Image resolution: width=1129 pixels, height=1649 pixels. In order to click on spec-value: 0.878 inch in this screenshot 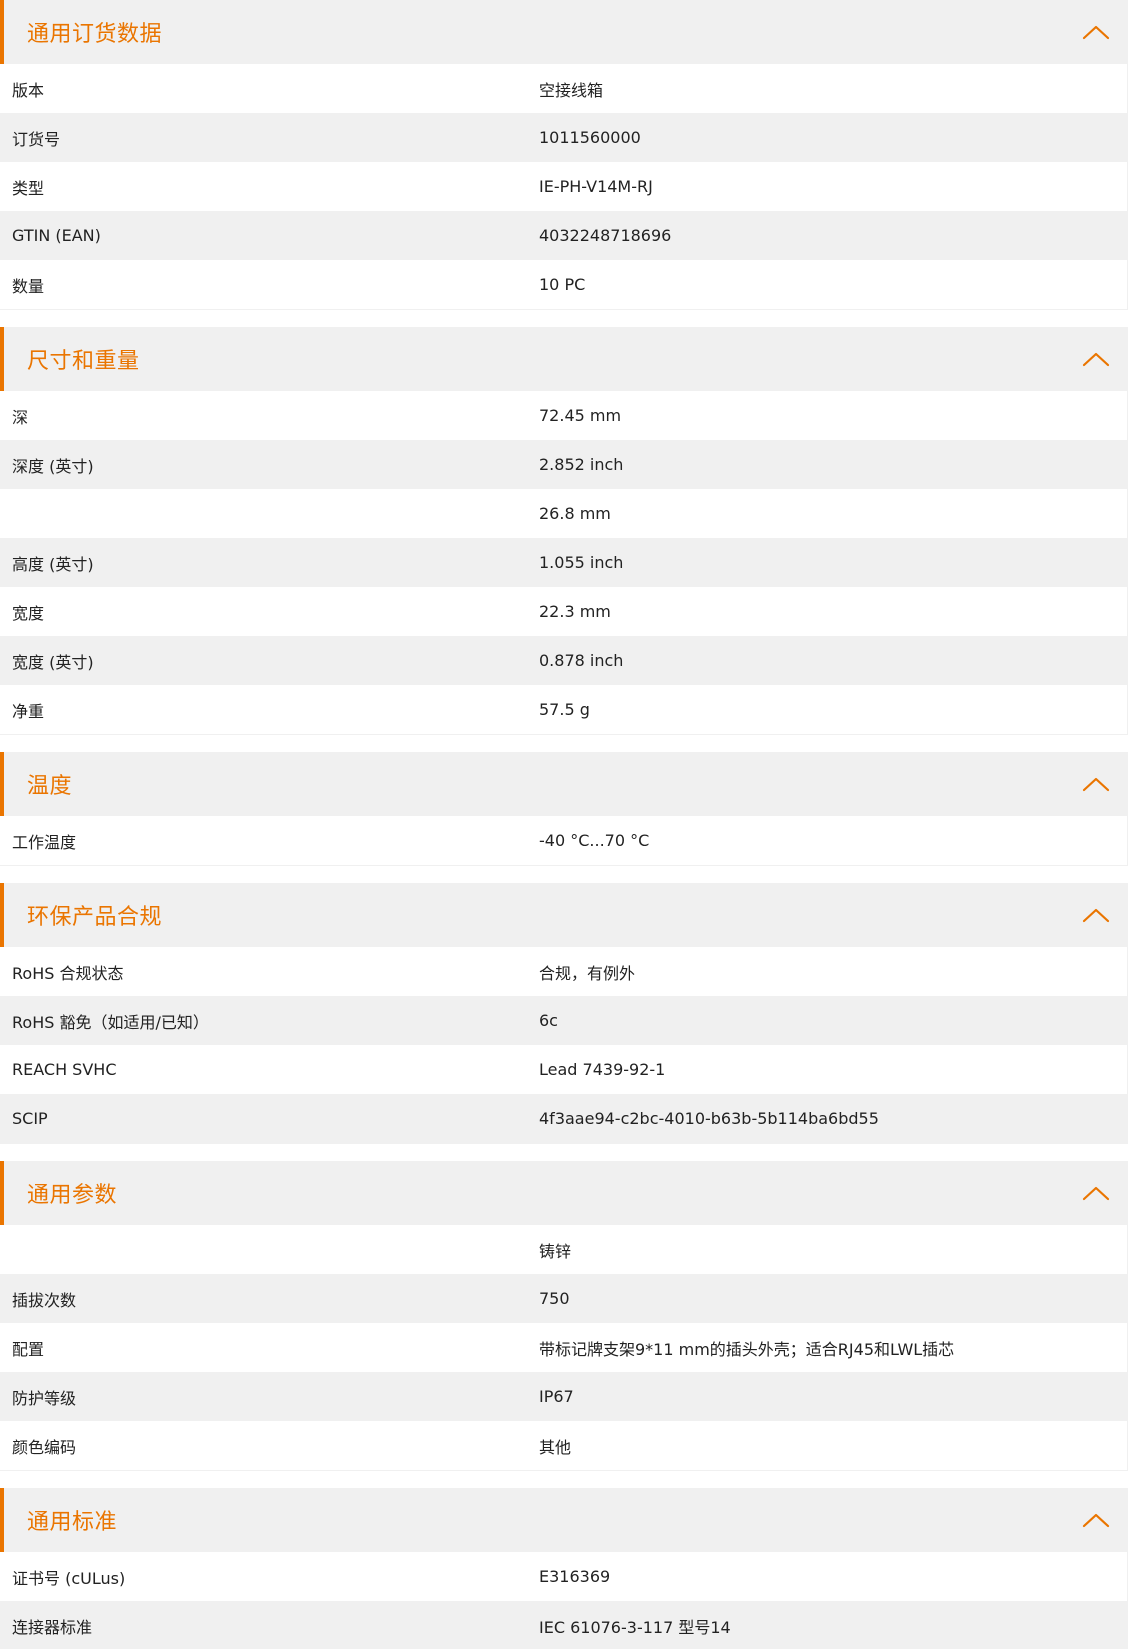, I will do `click(581, 660)`.